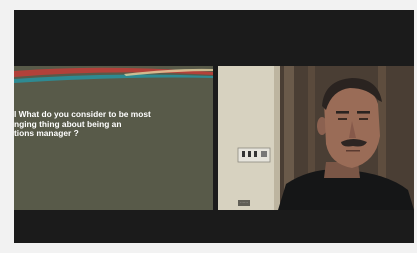 Image resolution: width=417 pixels, height=253 pixels. I want to click on slide-header-decoration, so click(113, 76).